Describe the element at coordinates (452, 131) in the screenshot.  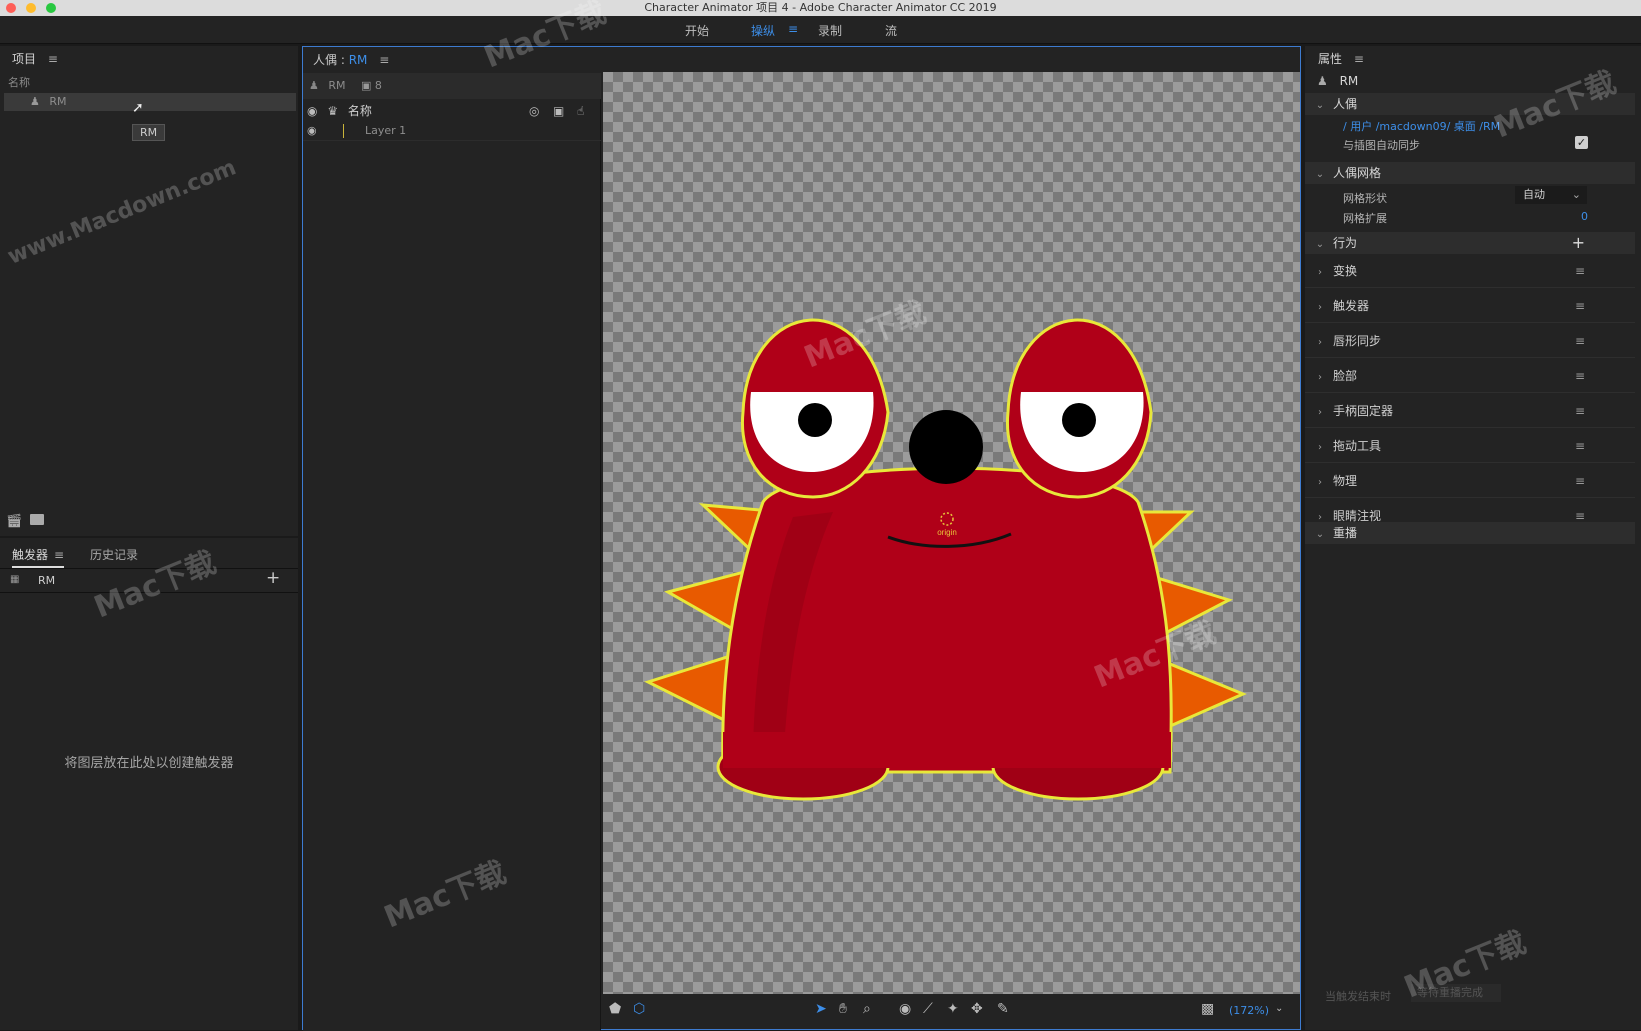
I see `layer-row: ◉ Layer 1` at that location.